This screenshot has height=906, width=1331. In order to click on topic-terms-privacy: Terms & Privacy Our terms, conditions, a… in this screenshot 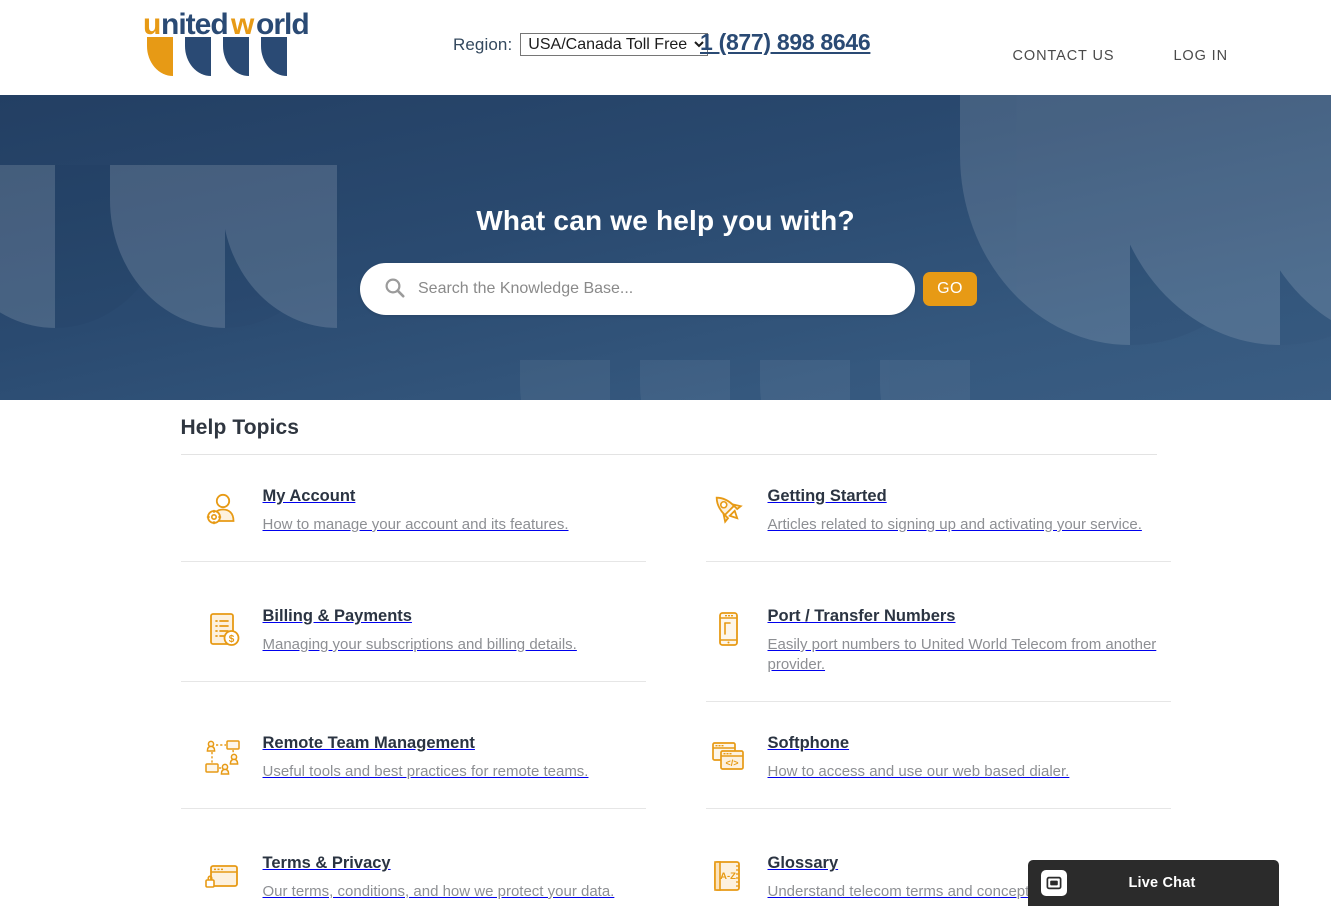, I will do `click(413, 879)`.